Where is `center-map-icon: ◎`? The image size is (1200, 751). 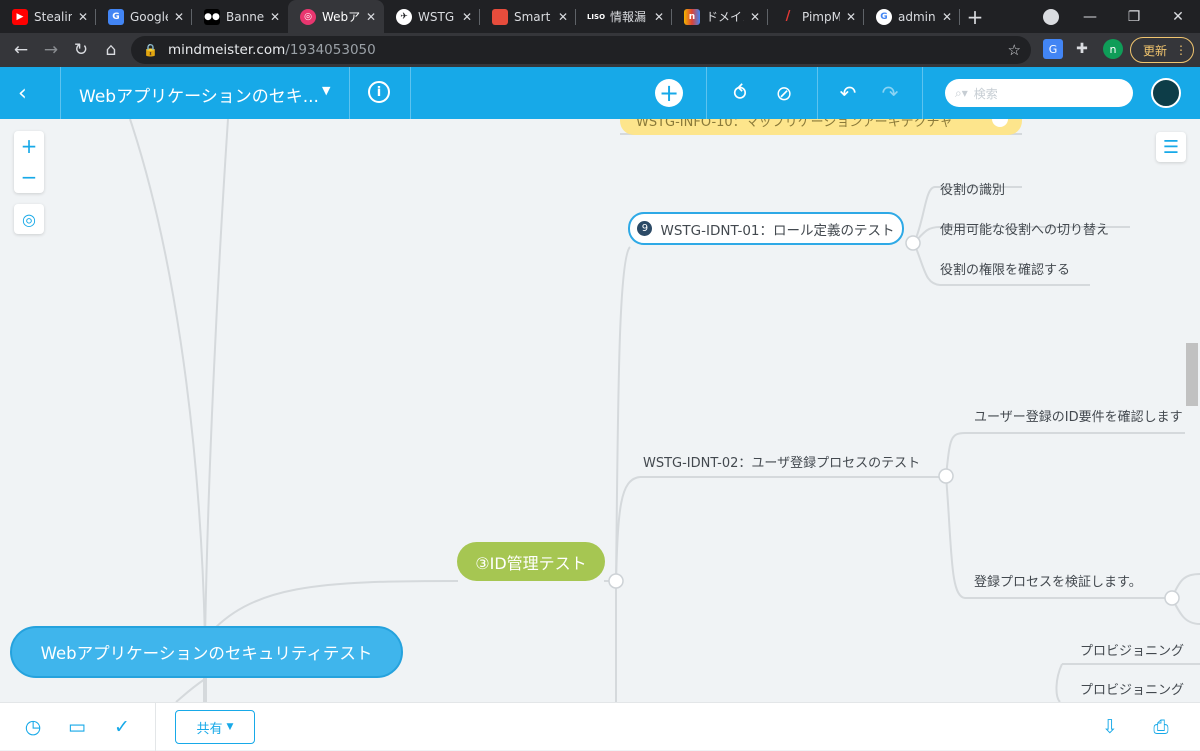
center-map-icon: ◎ is located at coordinates (29, 219).